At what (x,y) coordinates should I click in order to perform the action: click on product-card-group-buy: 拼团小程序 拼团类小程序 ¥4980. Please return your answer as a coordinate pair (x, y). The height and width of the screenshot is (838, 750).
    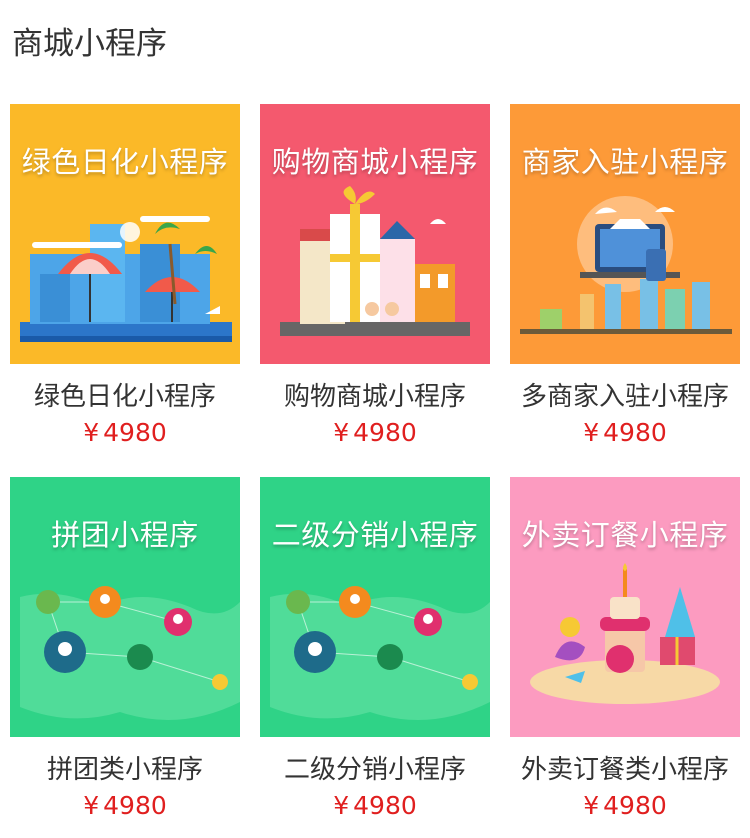
    Looking at the image, I should click on (125, 648).